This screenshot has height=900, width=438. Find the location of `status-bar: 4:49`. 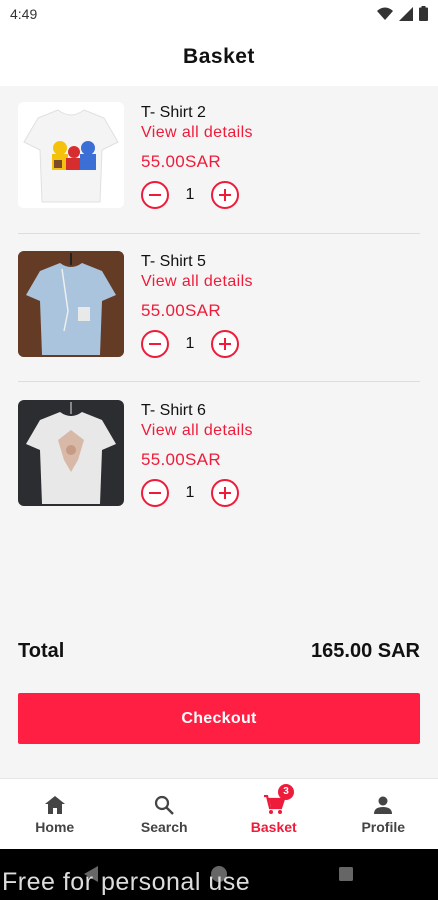

status-bar: 4:49 is located at coordinates (219, 14).